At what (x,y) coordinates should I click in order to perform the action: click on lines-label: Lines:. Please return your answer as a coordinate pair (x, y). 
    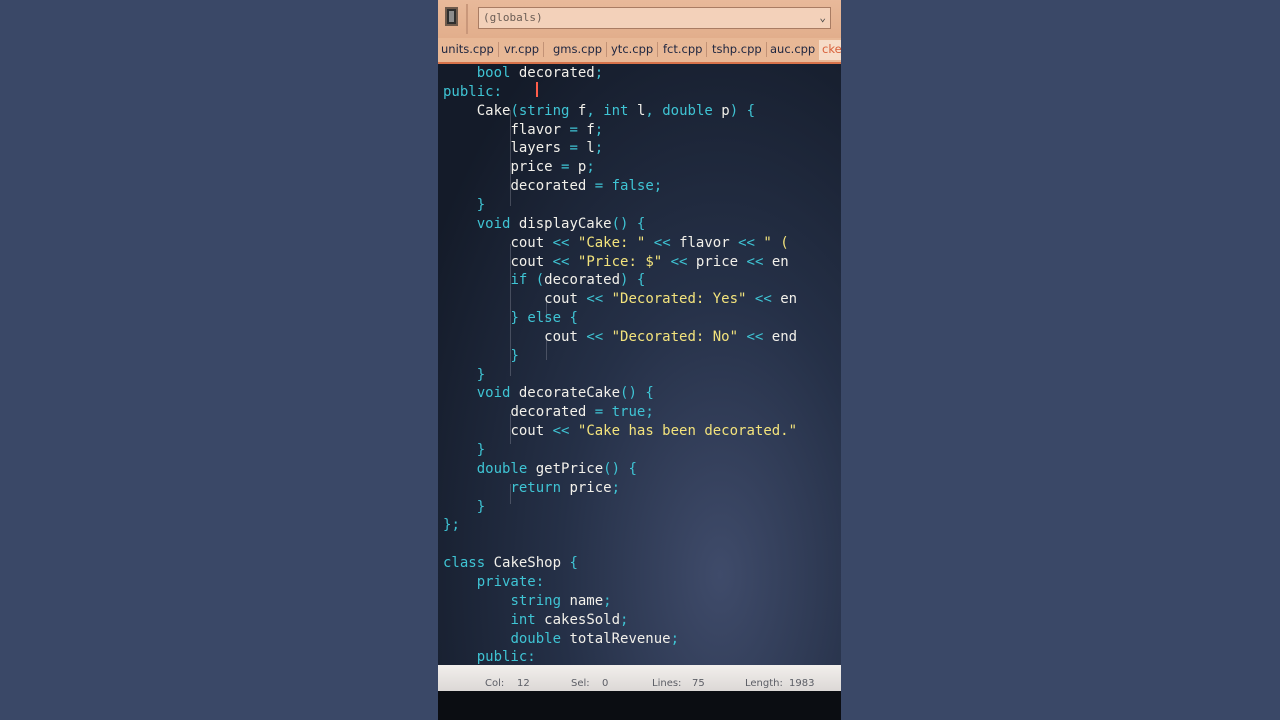
    Looking at the image, I should click on (667, 683).